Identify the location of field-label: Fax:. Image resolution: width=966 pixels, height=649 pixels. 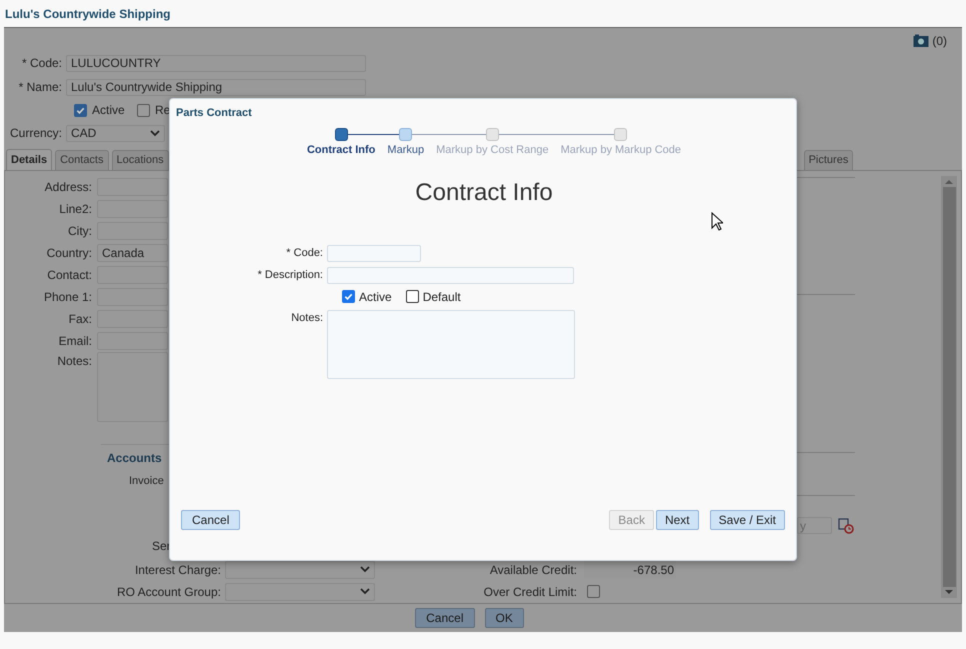
(80, 319).